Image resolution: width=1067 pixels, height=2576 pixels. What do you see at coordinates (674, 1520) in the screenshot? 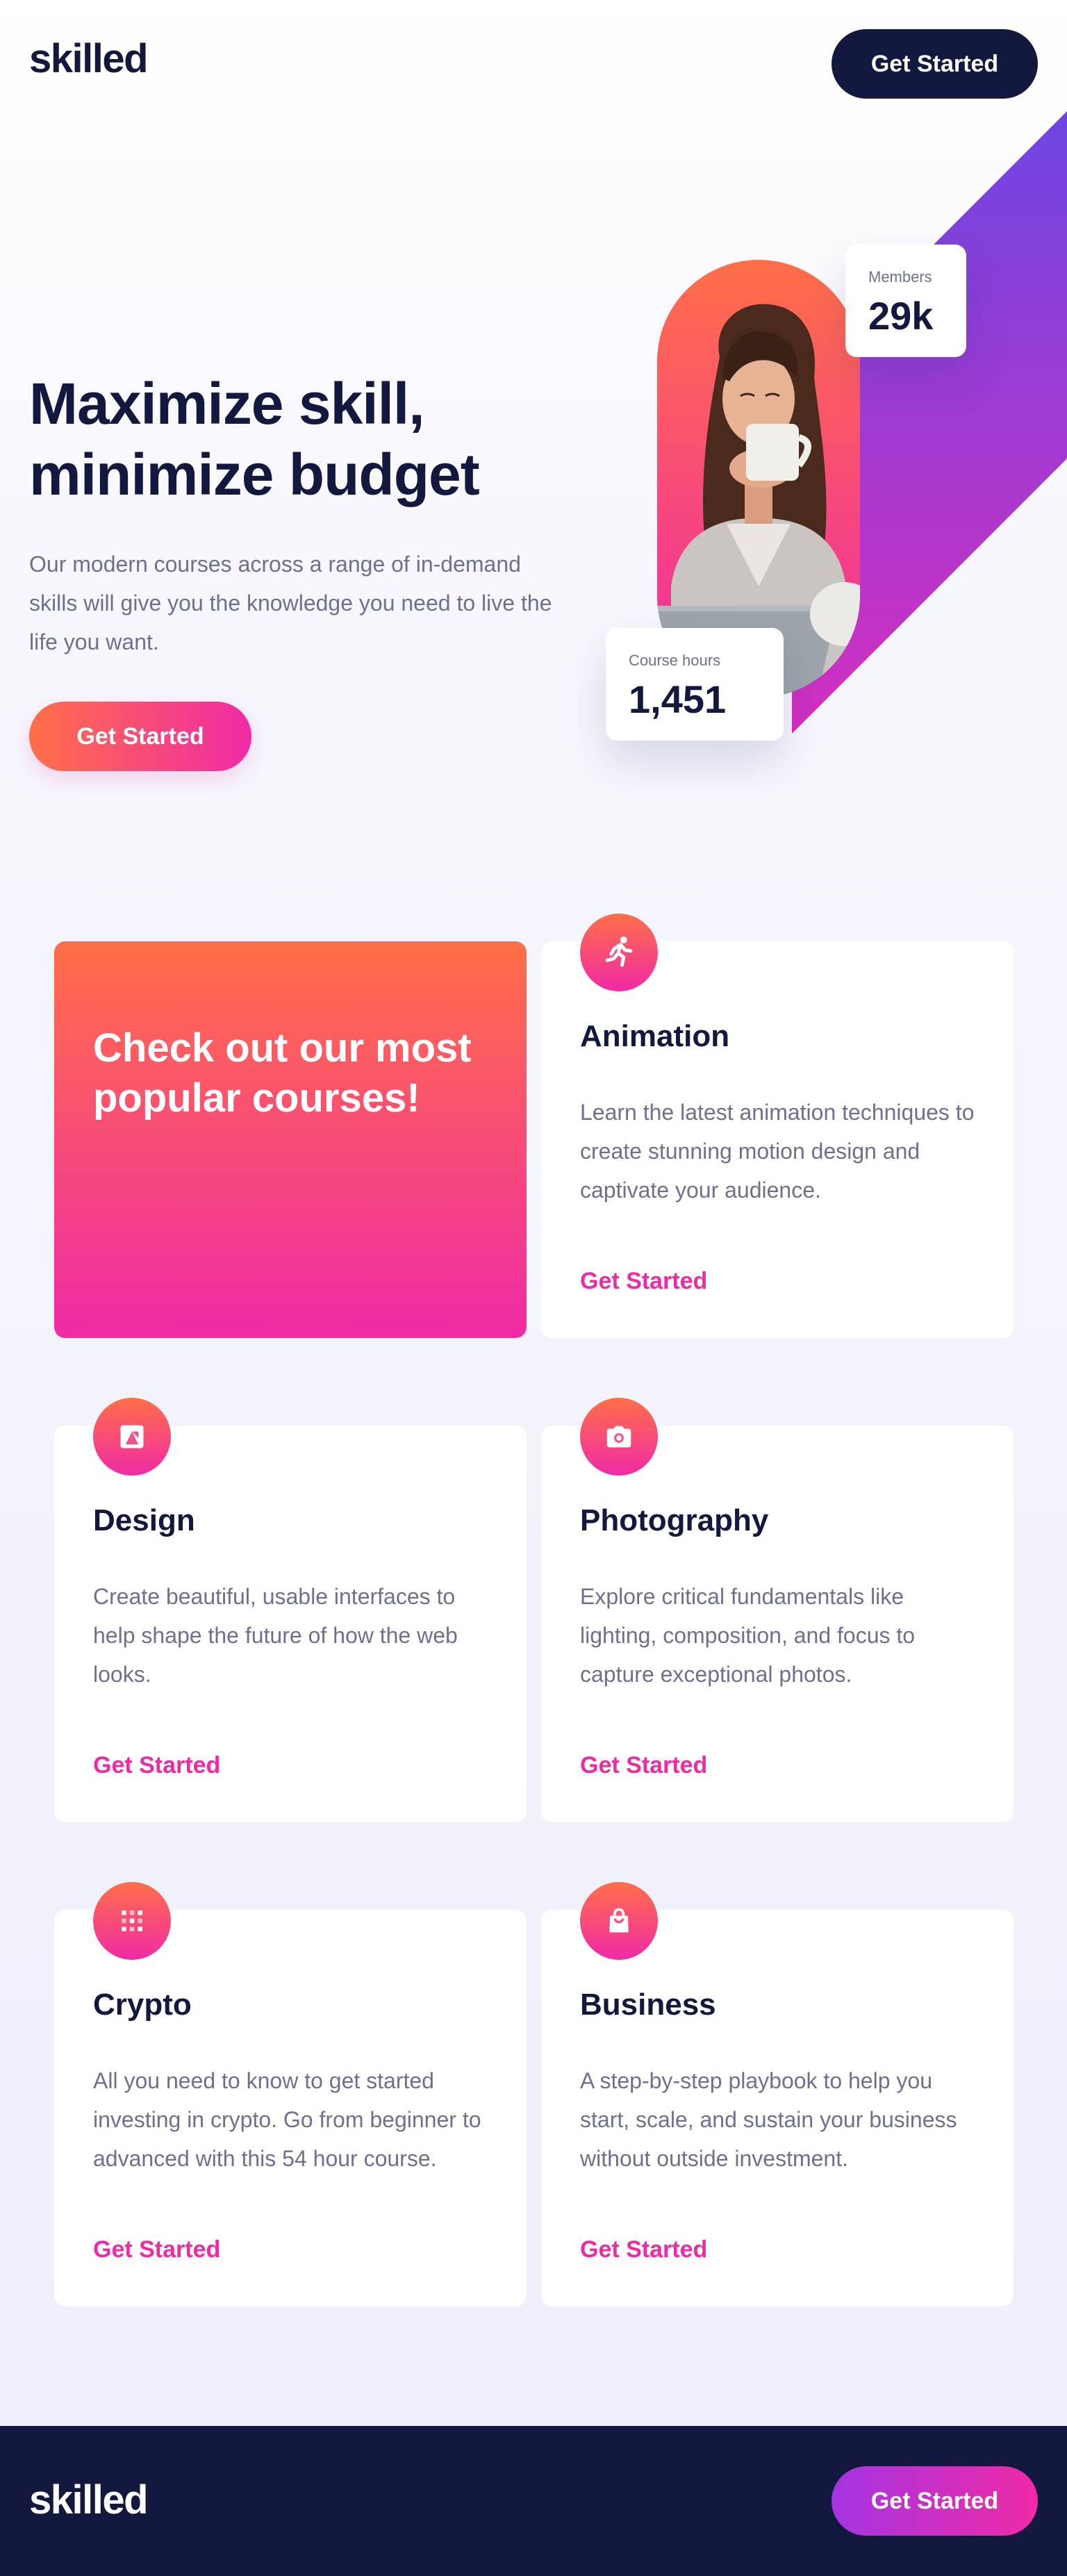
I see `course-title: Photography` at bounding box center [674, 1520].